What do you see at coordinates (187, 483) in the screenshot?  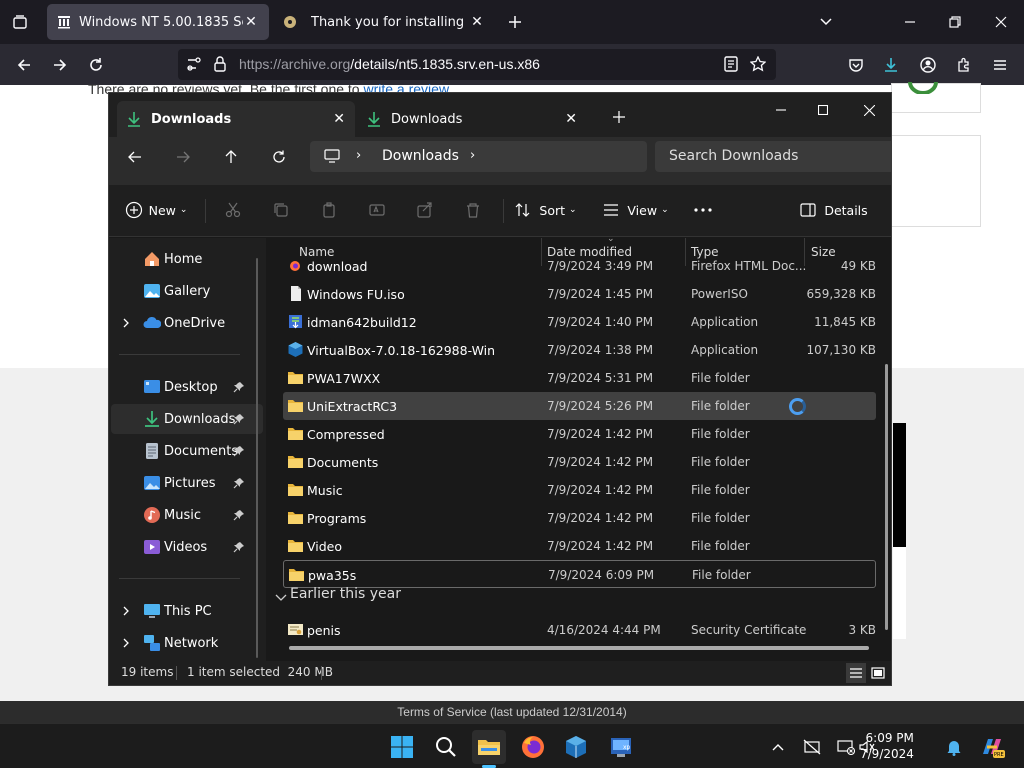 I see `sidebar-item-pictures: Pictures` at bounding box center [187, 483].